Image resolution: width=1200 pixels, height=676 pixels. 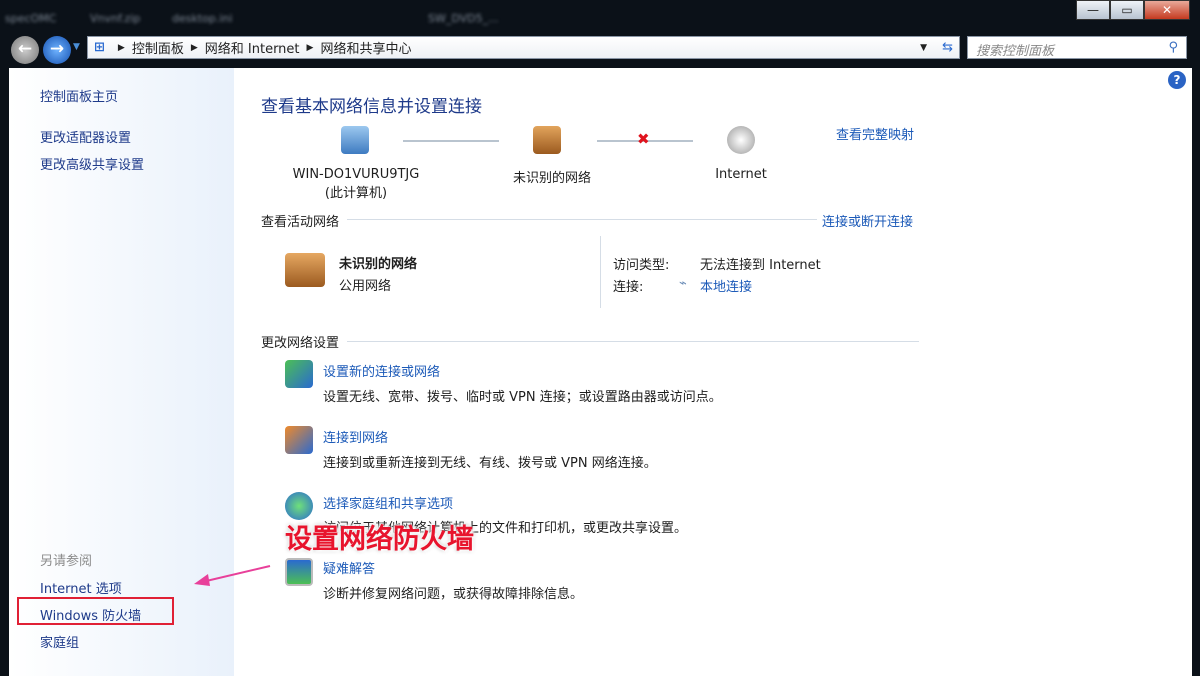 I want to click on page-title: 查看基本网络信息并设置连接, so click(x=371, y=107).